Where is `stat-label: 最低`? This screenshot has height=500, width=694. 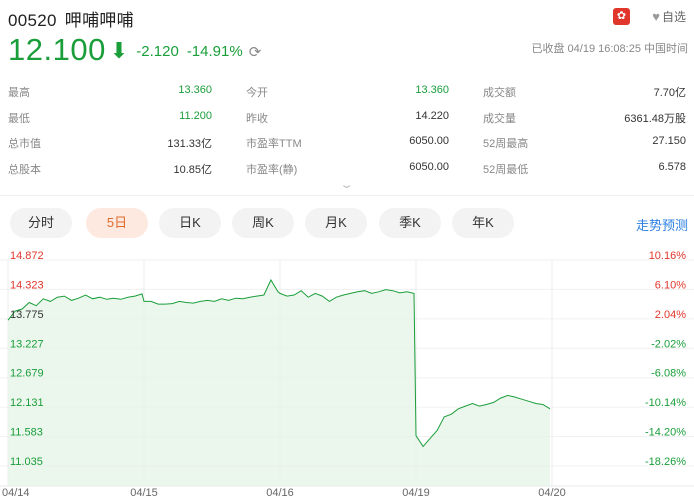
stat-label: 最低 is located at coordinates (19, 118).